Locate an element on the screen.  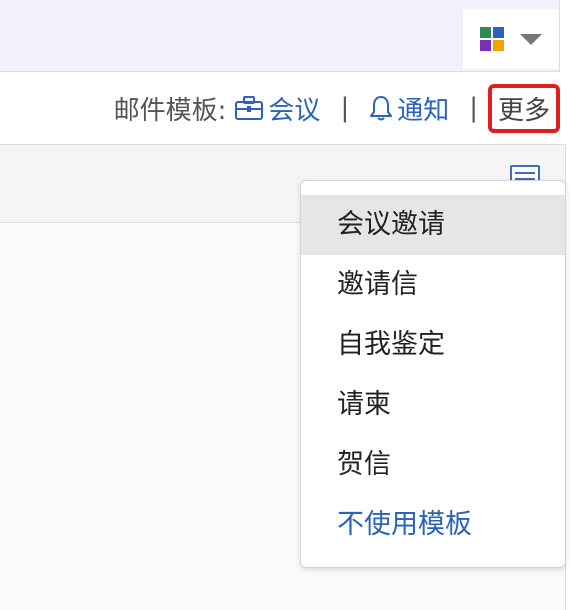
bell-icon is located at coordinates (381, 108).